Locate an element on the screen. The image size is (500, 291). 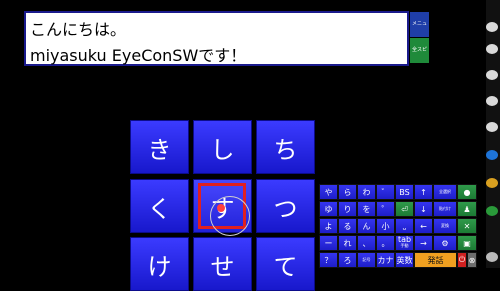
key-ra: ら is located at coordinates (347, 192).